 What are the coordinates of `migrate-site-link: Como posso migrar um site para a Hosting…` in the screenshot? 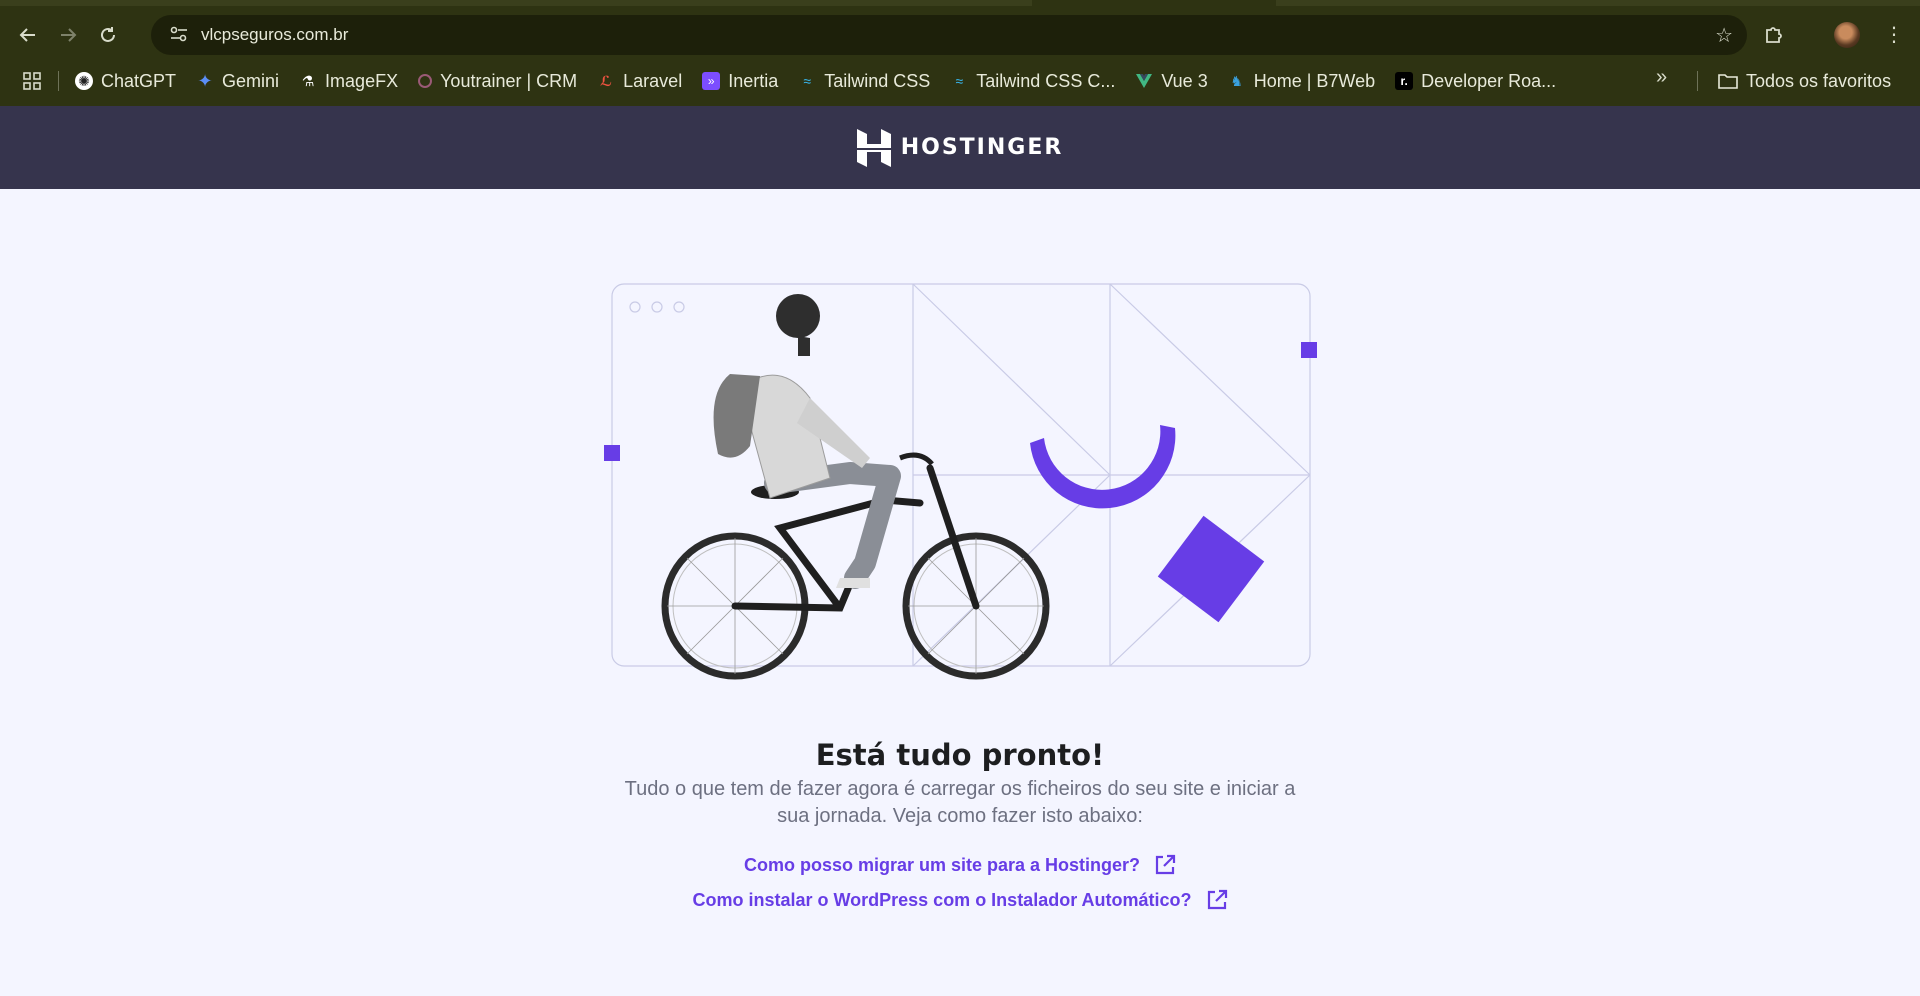 It's located at (960, 865).